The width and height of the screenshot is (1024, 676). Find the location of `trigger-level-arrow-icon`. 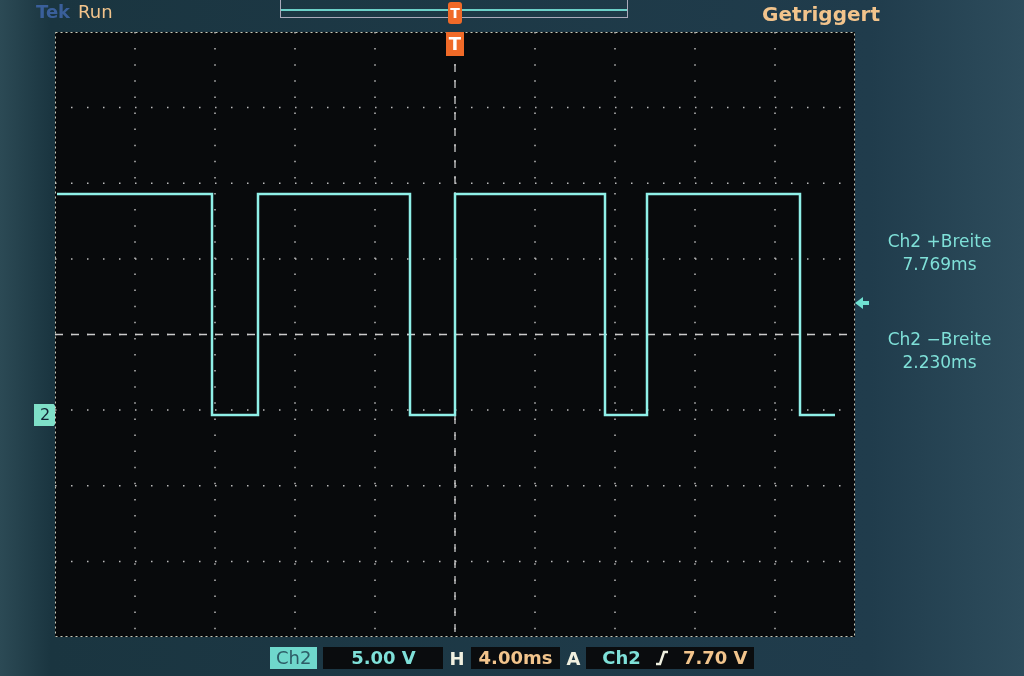

trigger-level-arrow-icon is located at coordinates (862, 303).